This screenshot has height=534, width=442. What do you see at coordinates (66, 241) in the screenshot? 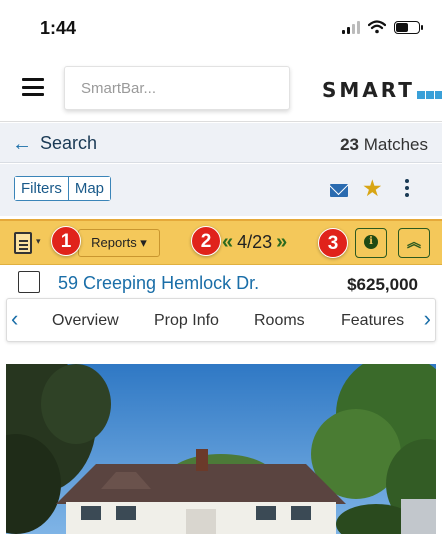
I see `callout-badge-1: 1` at bounding box center [66, 241].